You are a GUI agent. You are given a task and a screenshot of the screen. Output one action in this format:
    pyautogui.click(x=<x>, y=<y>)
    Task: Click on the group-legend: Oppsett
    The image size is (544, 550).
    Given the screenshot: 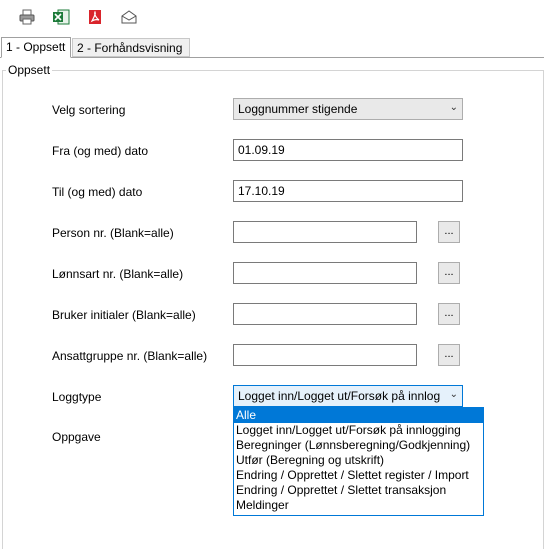 What is the action you would take?
    pyautogui.click(x=29, y=70)
    